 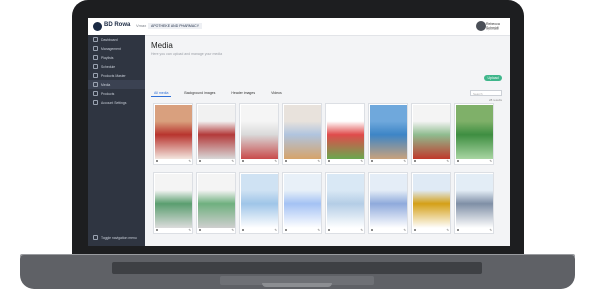 I want to click on sidebar-item-label: Schedule, so click(x=108, y=66).